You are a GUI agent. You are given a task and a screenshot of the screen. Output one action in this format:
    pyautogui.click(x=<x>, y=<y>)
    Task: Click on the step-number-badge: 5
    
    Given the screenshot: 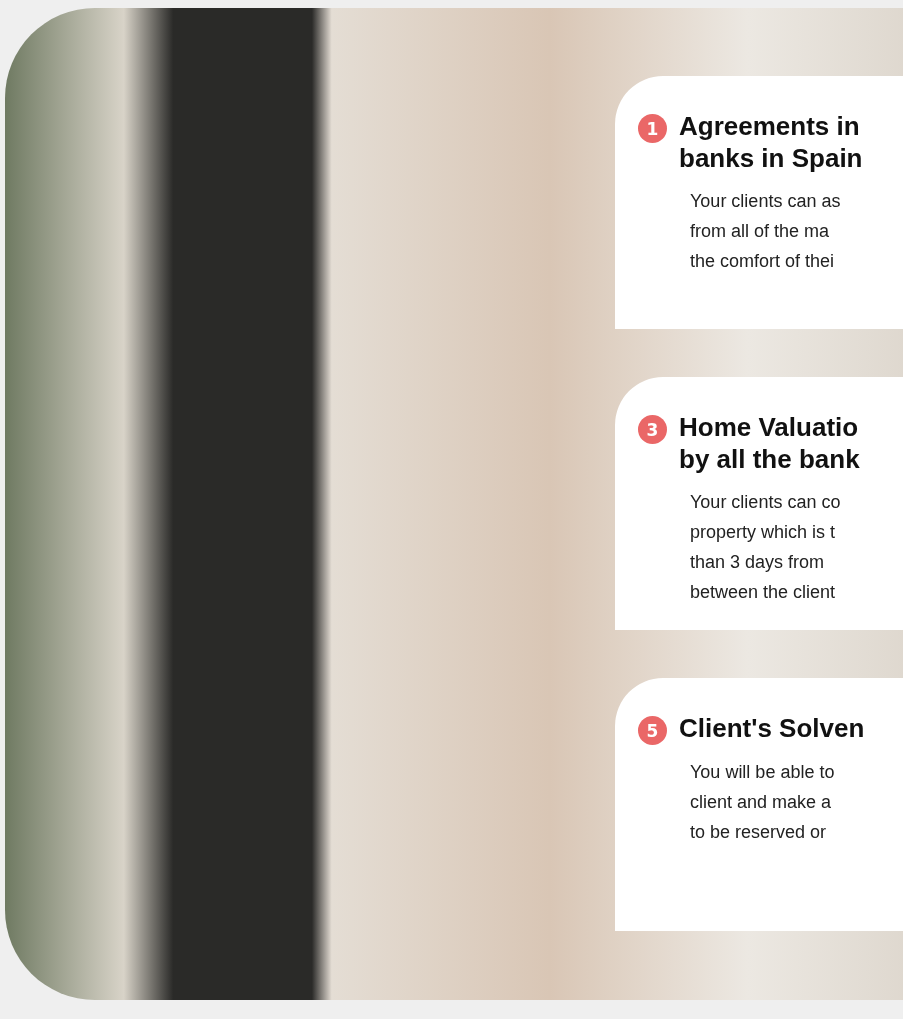 What is the action you would take?
    pyautogui.click(x=652, y=730)
    